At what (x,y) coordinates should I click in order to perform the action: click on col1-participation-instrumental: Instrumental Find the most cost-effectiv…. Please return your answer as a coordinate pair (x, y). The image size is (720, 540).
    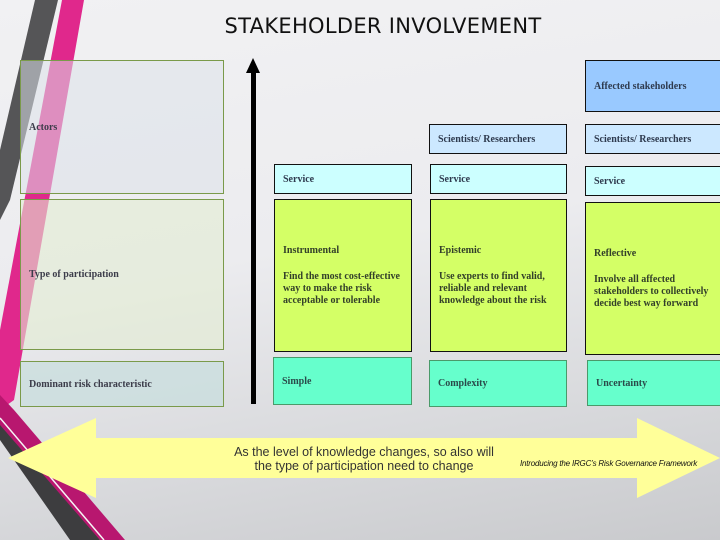
    Looking at the image, I should click on (343, 275).